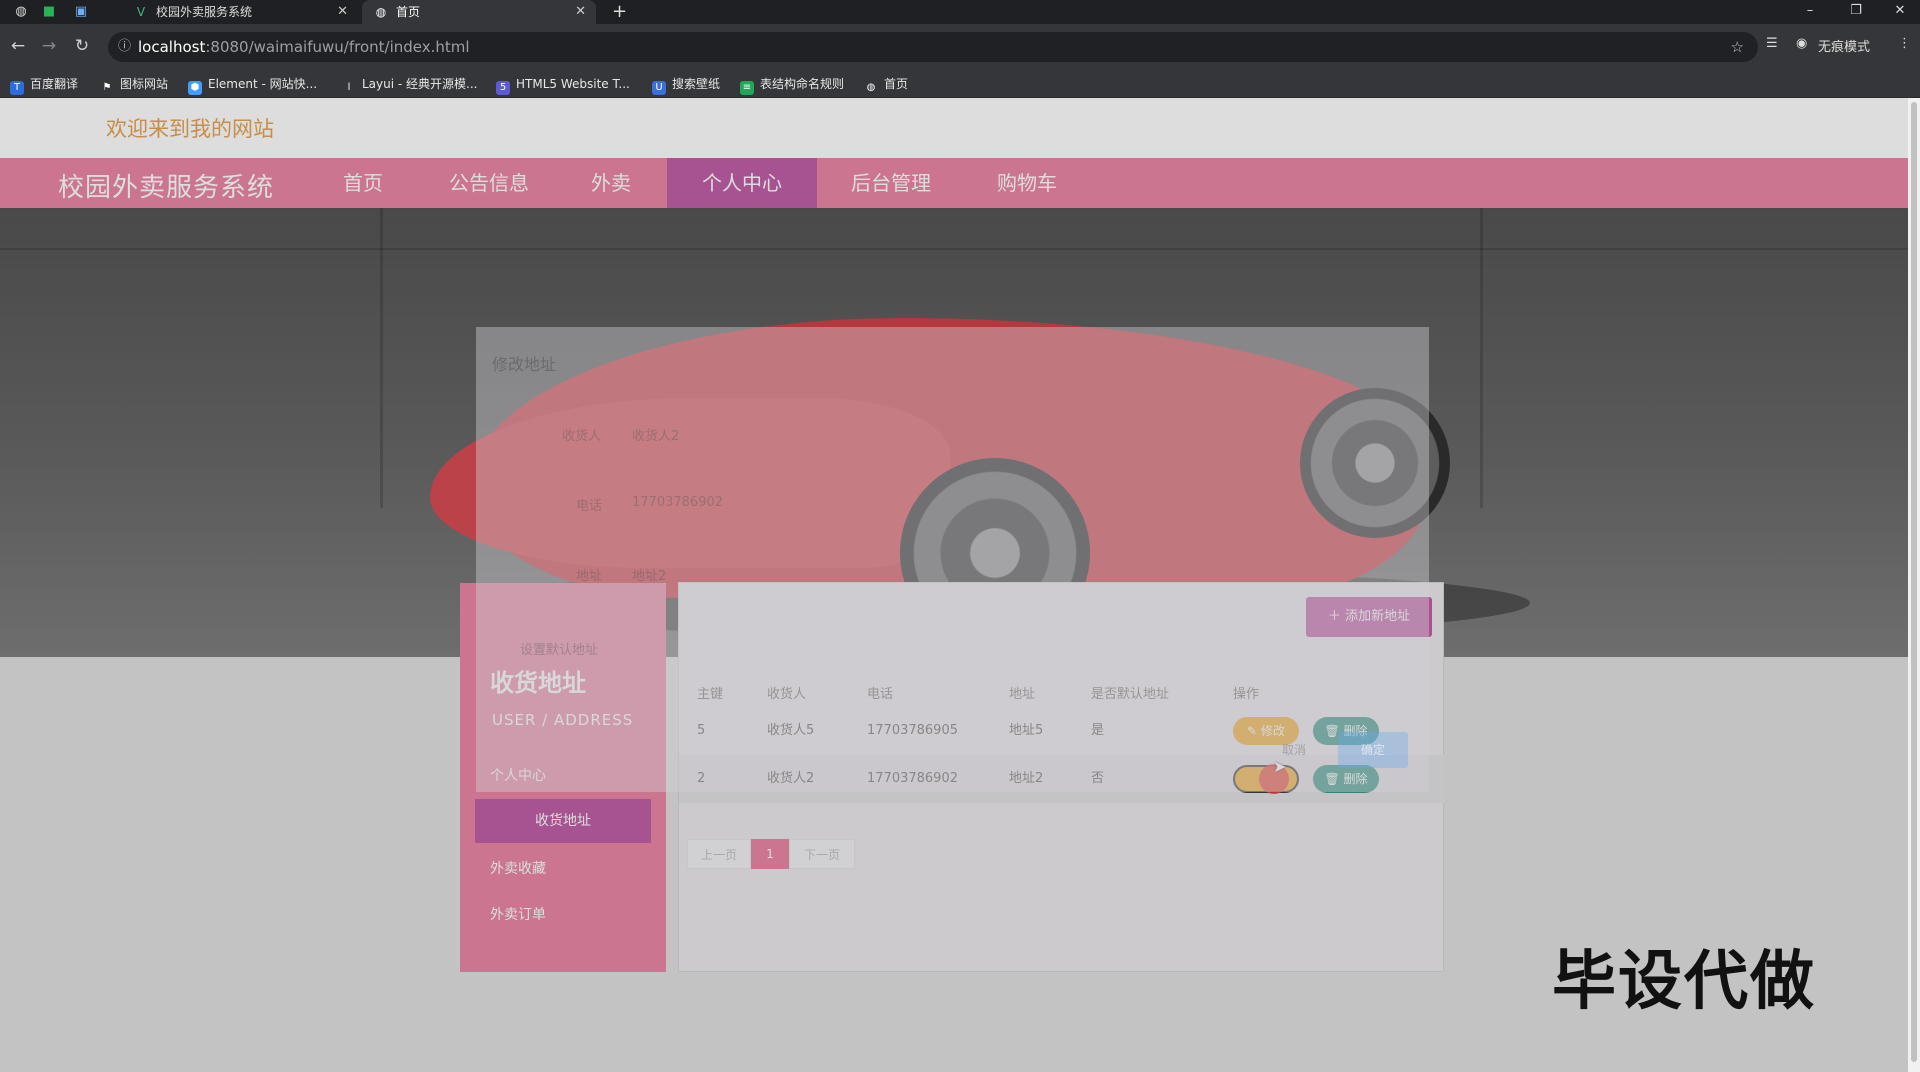  Describe the element at coordinates (204, 12) in the screenshot. I see `tab-title: 校园外卖服务系统` at that location.